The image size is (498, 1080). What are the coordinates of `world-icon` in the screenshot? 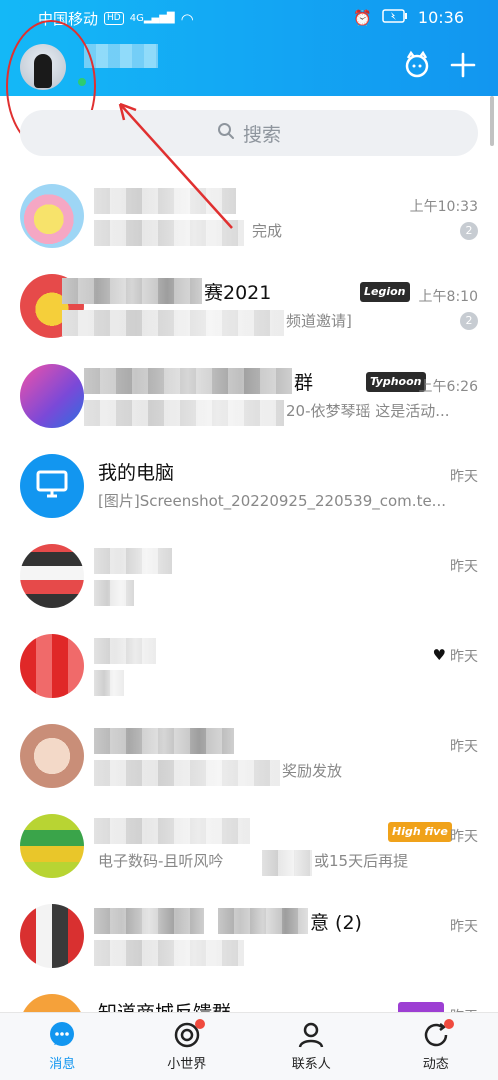 It's located at (189, 1034).